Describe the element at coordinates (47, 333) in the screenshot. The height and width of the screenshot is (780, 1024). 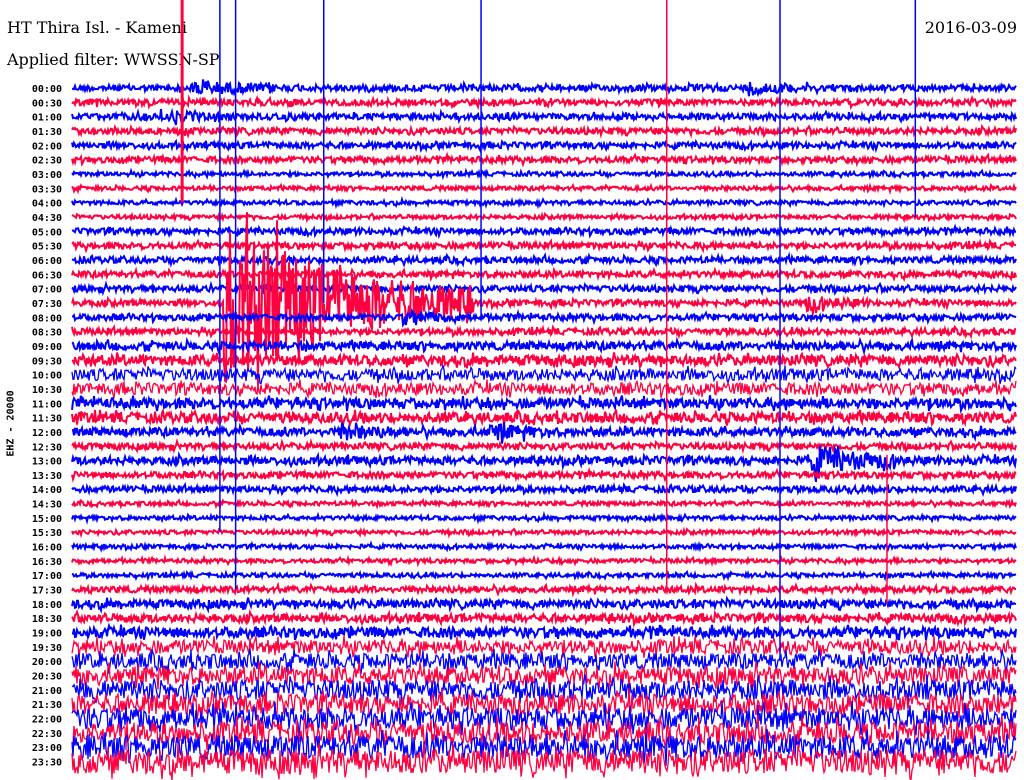
I see `row-time-label: 08:30` at that location.